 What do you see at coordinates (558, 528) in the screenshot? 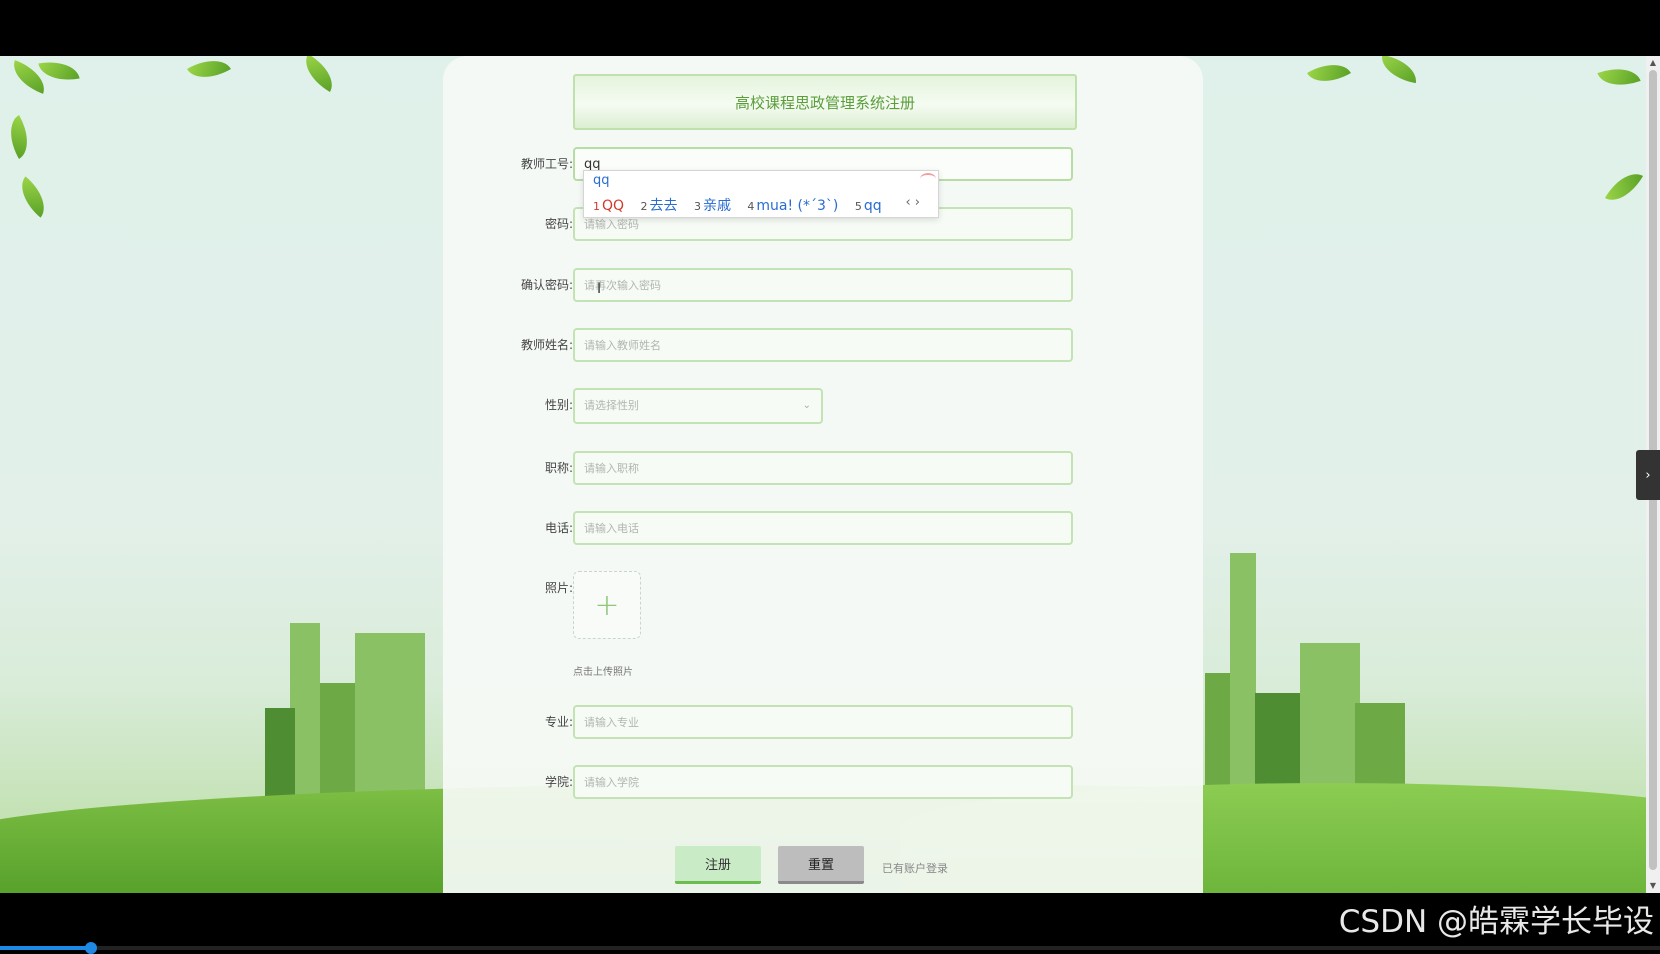
I see `field-label: 电话:` at bounding box center [558, 528].